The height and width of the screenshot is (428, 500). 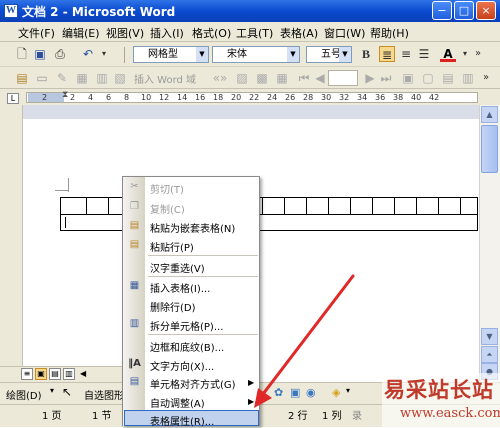 I want to click on normal-view-icon: ≡, so click(x=27, y=374).